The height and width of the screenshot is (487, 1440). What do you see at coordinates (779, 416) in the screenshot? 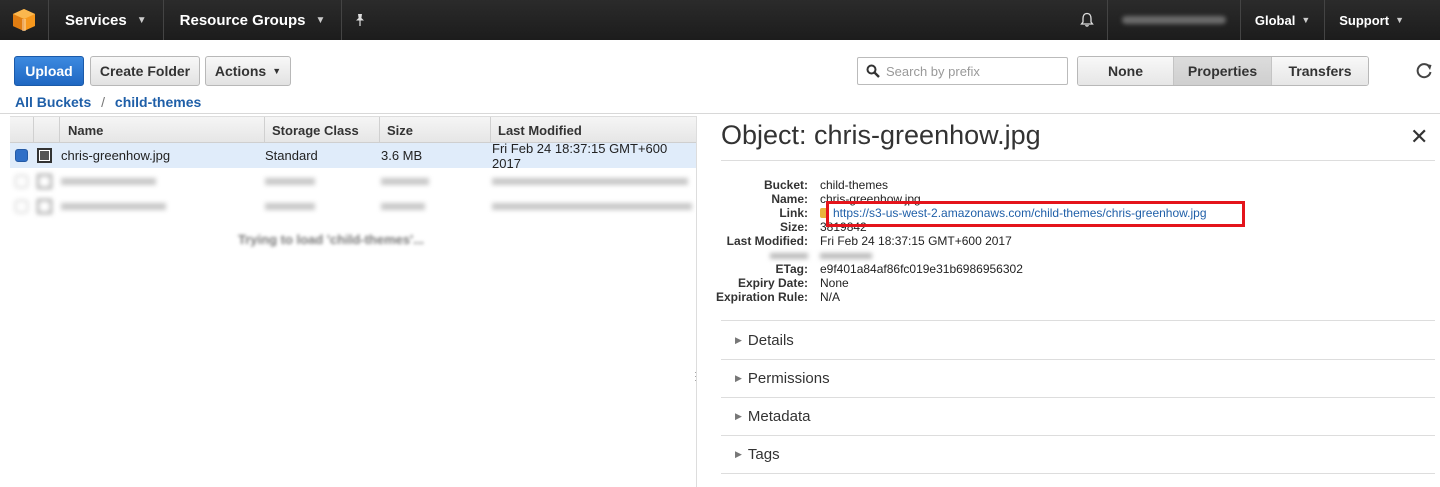
I see `section-metadata-label: Metadata` at bounding box center [779, 416].